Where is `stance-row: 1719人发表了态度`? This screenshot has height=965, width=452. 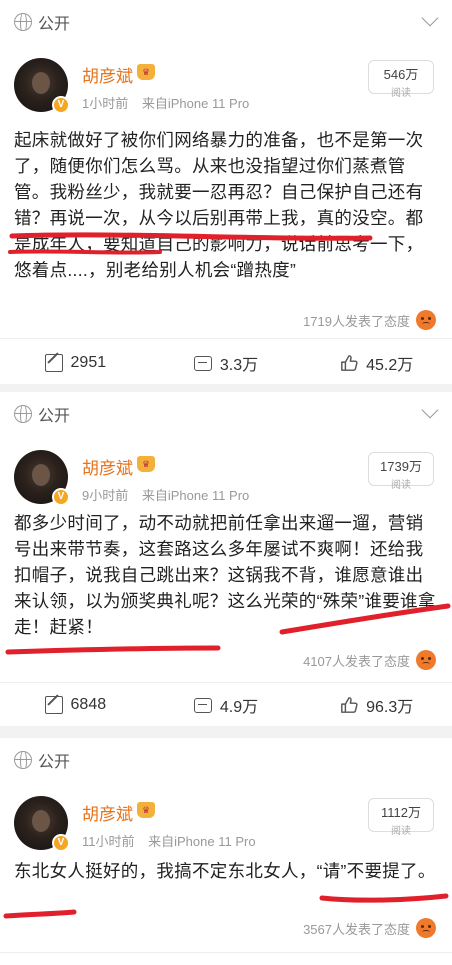 stance-row: 1719人发表了态度 is located at coordinates (369, 320).